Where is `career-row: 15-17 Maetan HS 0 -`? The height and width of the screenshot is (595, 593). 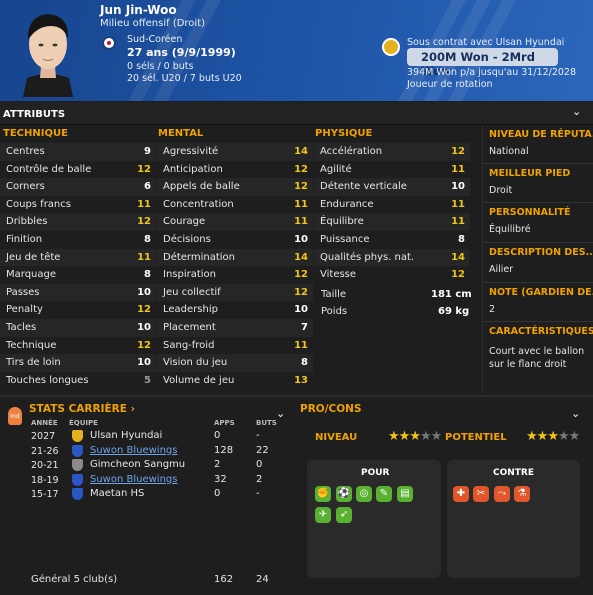 career-row: 15-17 Maetan HS 0 - is located at coordinates (145, 494).